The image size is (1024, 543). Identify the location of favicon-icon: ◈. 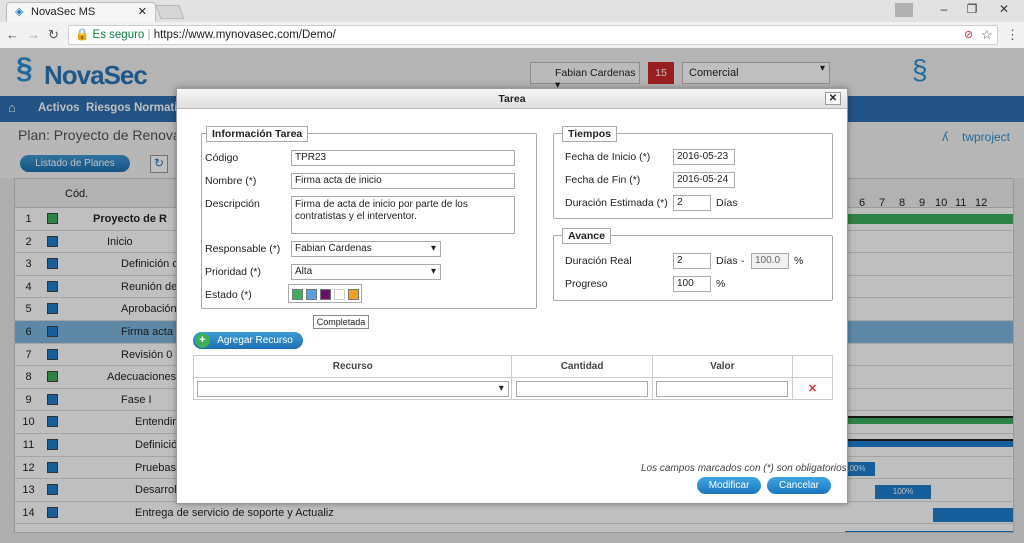
(19, 12).